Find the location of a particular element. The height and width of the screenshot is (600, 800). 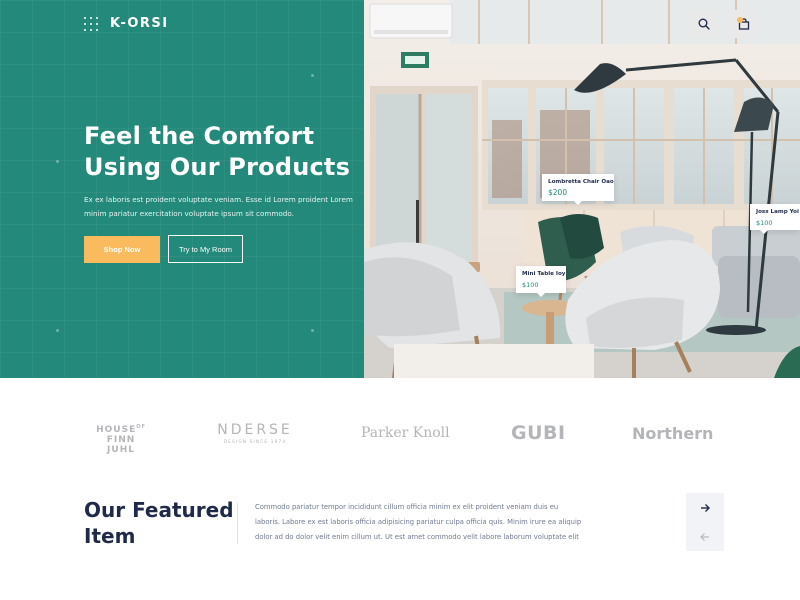

featured-title-line2: Item is located at coordinates (110, 536).